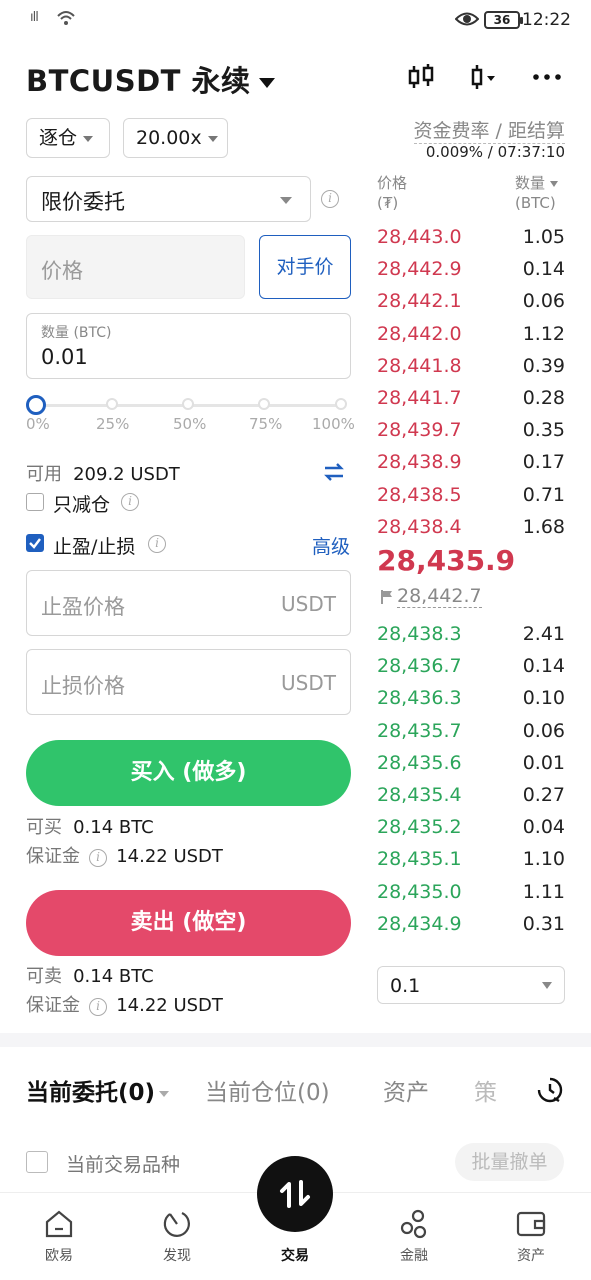  Describe the element at coordinates (471, 306) in the screenshot. I see `ask-row: 28,442.1 0.06` at that location.